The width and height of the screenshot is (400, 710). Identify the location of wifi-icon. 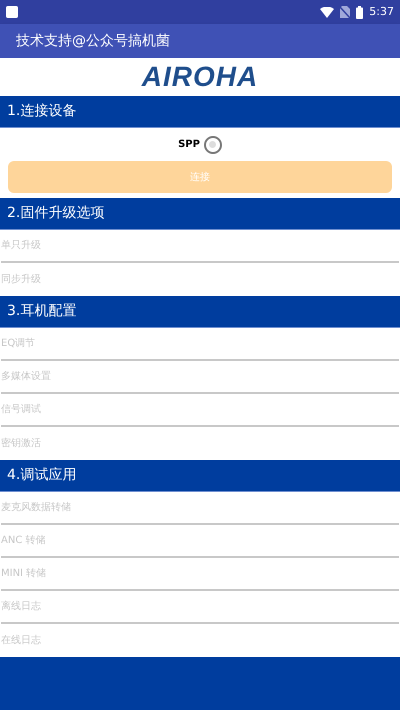
(327, 12).